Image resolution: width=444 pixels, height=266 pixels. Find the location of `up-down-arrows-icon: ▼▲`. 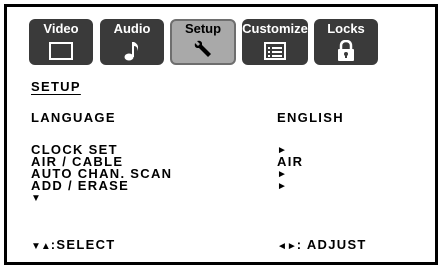

up-down-arrows-icon: ▼▲ is located at coordinates (41, 246).